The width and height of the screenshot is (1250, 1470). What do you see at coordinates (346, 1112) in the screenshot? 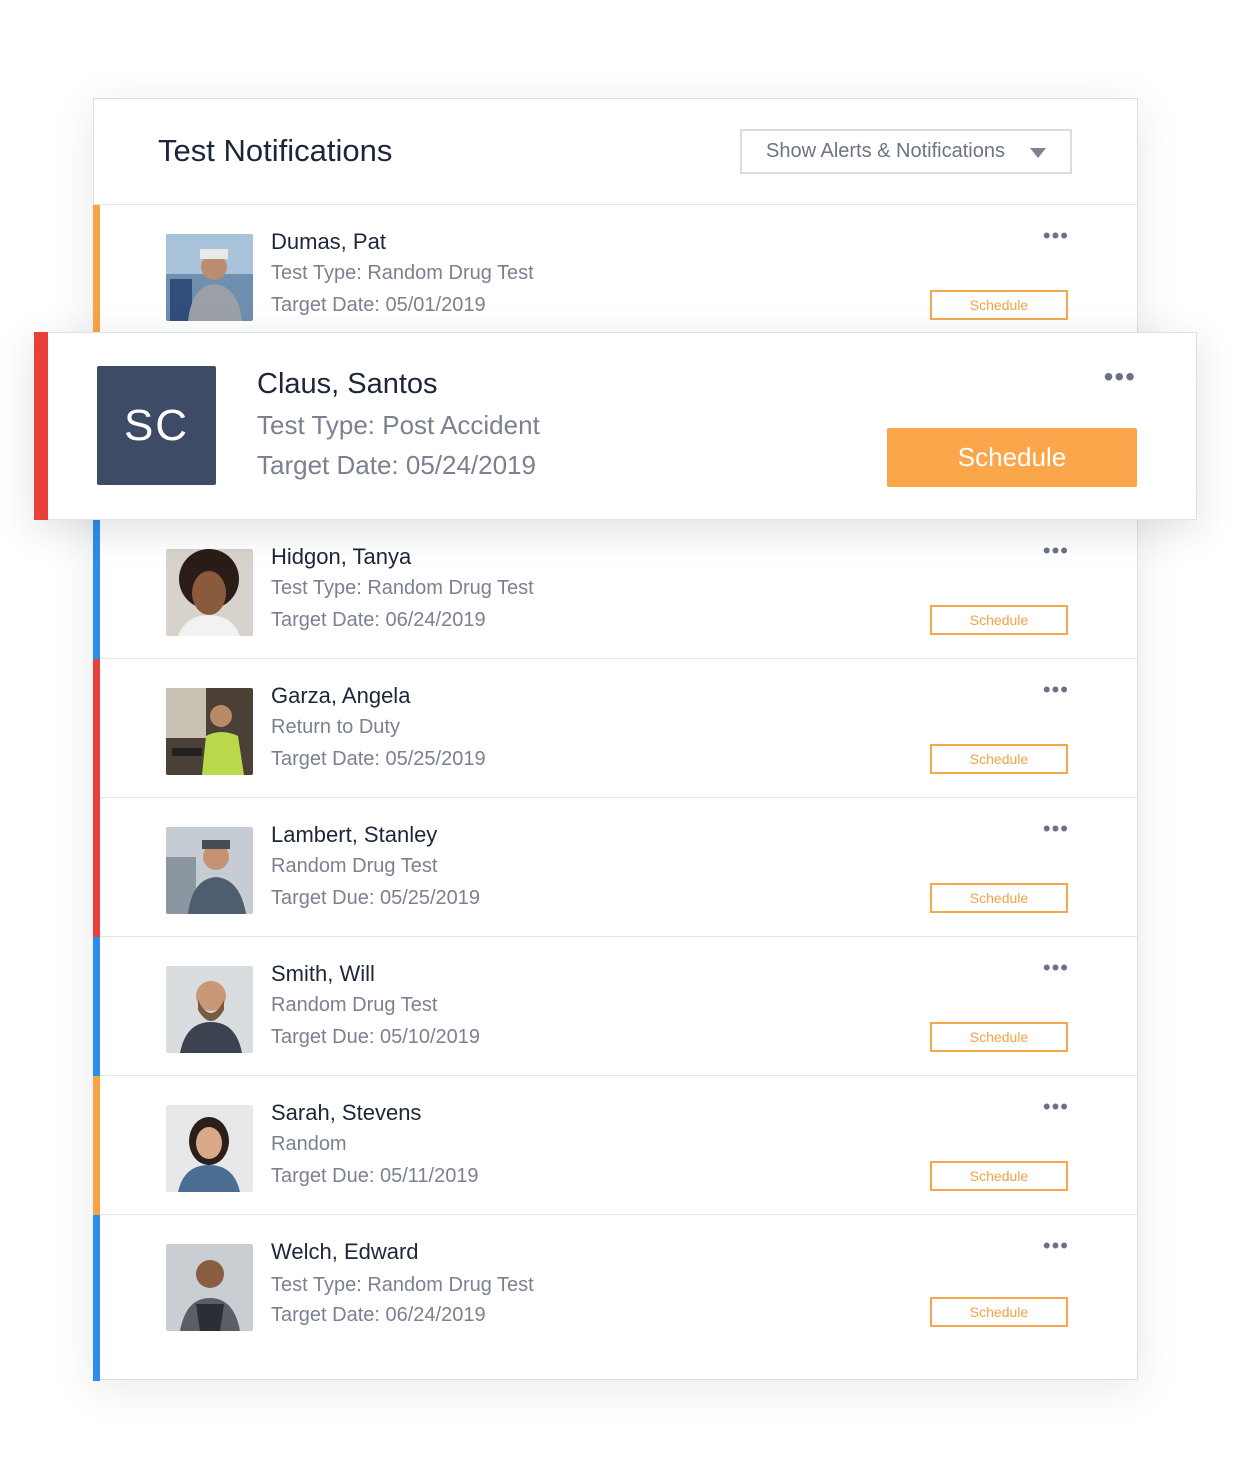
I see `driver-name: Sarah, Stevens` at bounding box center [346, 1112].